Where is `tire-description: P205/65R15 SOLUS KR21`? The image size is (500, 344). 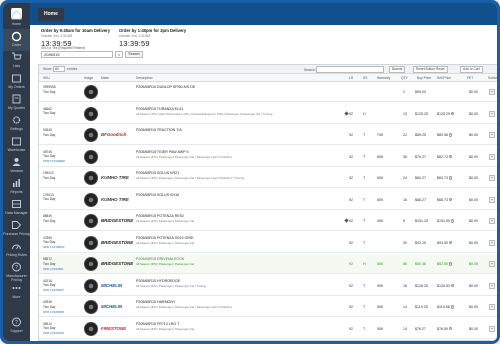
tire-description: P205/65R15 SOLUS KR21 is located at coordinates (241, 173).